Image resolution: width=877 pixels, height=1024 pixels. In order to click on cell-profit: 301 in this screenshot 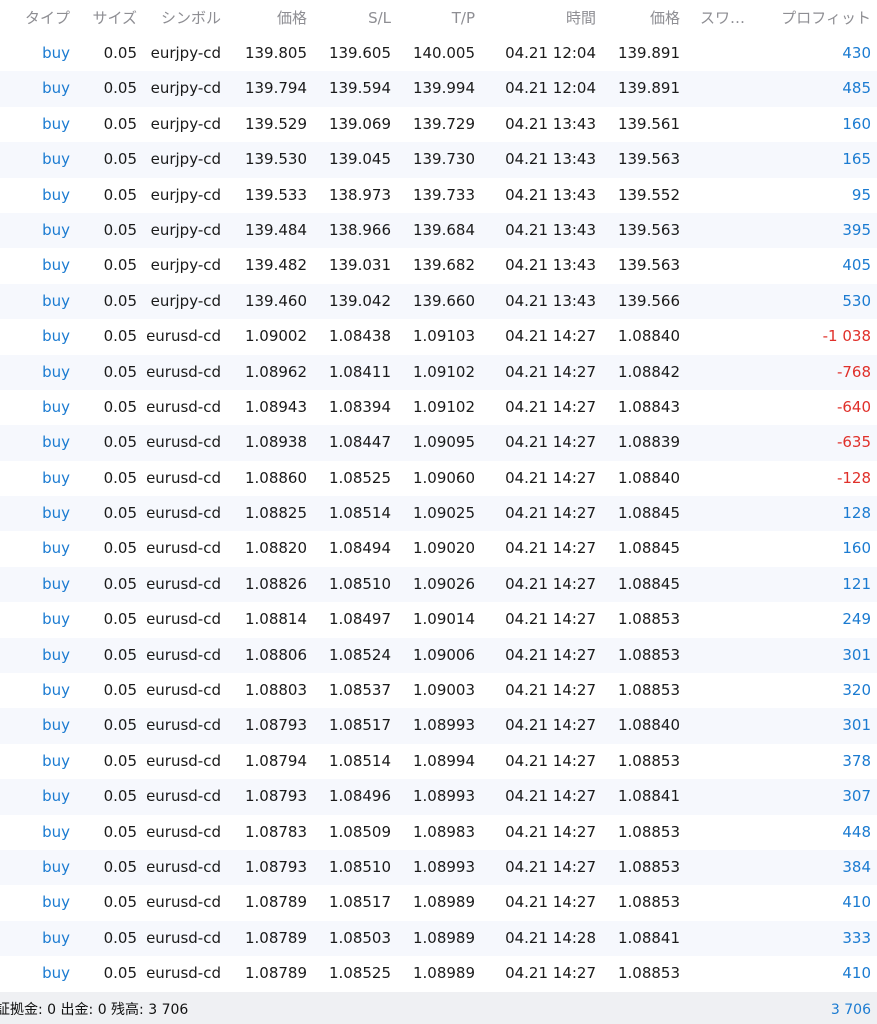, I will do `click(856, 725)`.